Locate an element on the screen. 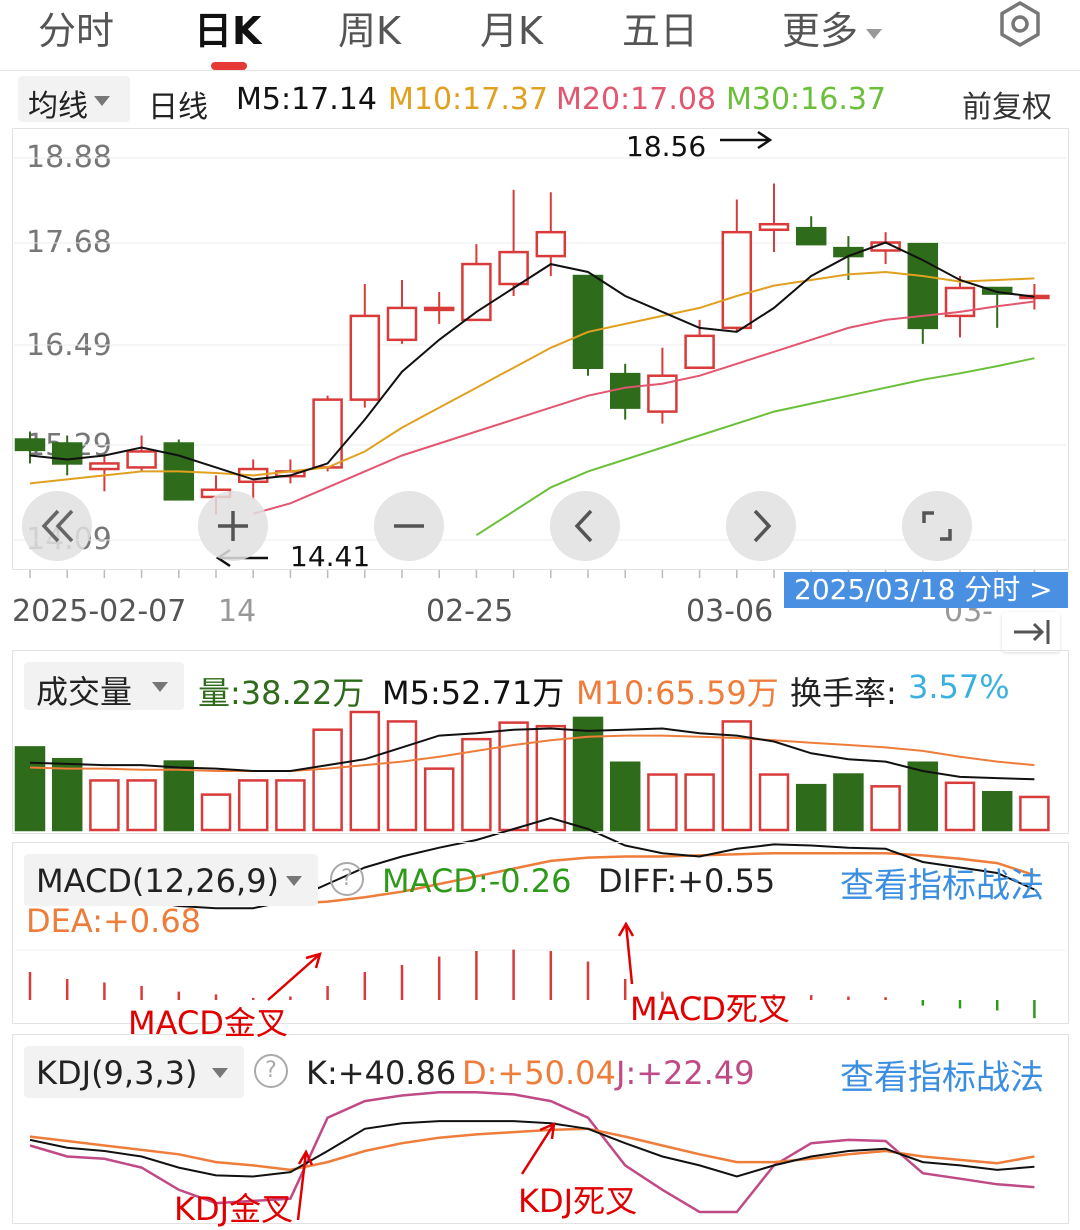 Image resolution: width=1080 pixels, height=1230 pixels. date-axis-label: 14 is located at coordinates (237, 611).